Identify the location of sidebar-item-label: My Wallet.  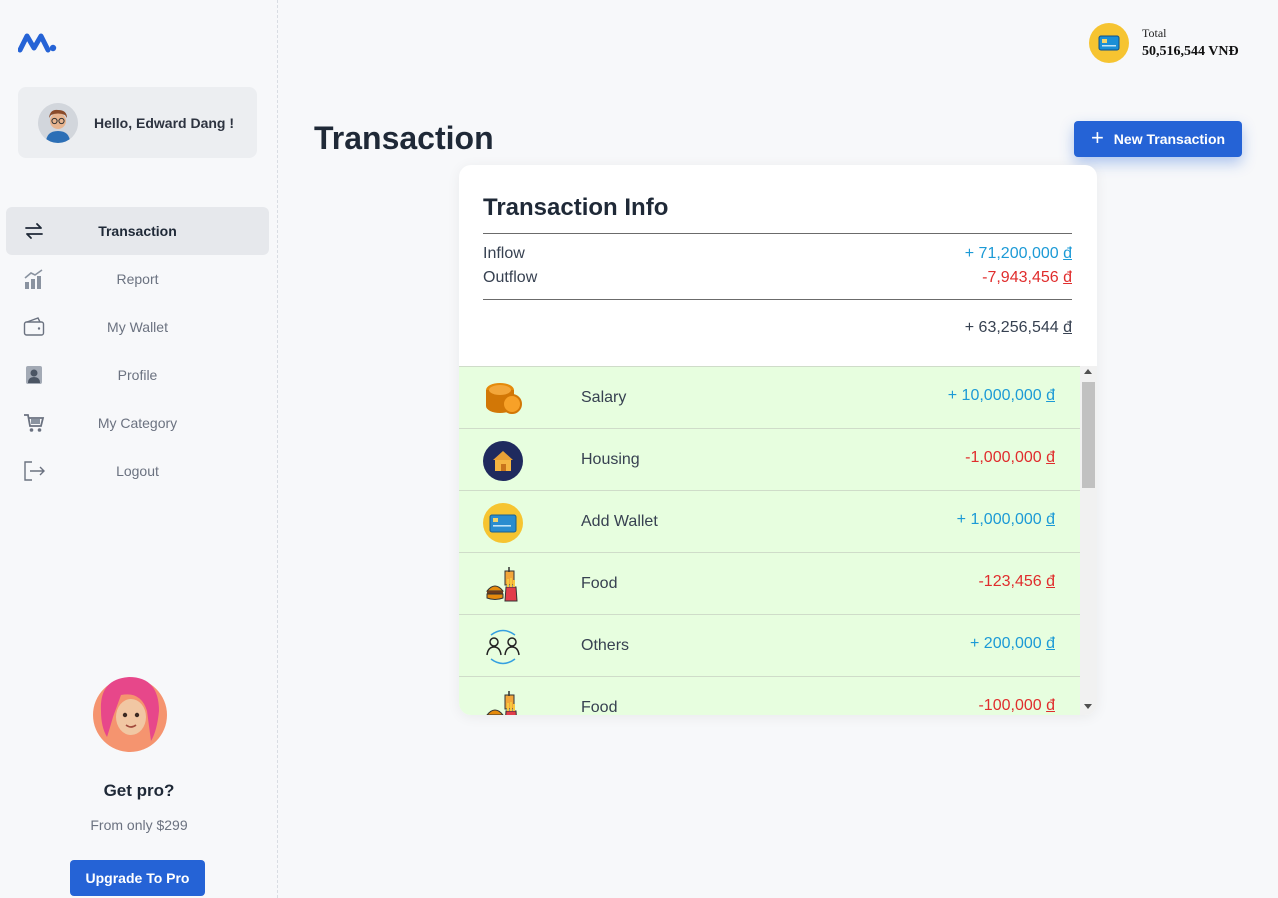
(137, 327).